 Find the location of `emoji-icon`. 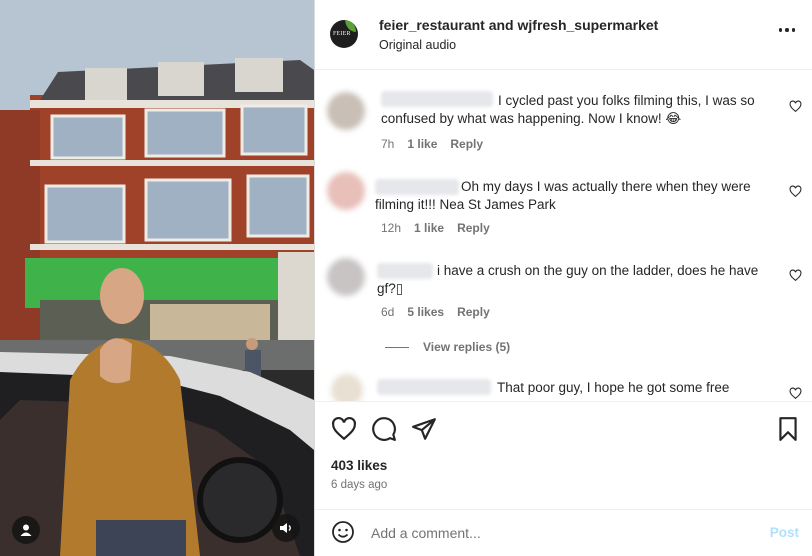

emoji-icon is located at coordinates (343, 532).